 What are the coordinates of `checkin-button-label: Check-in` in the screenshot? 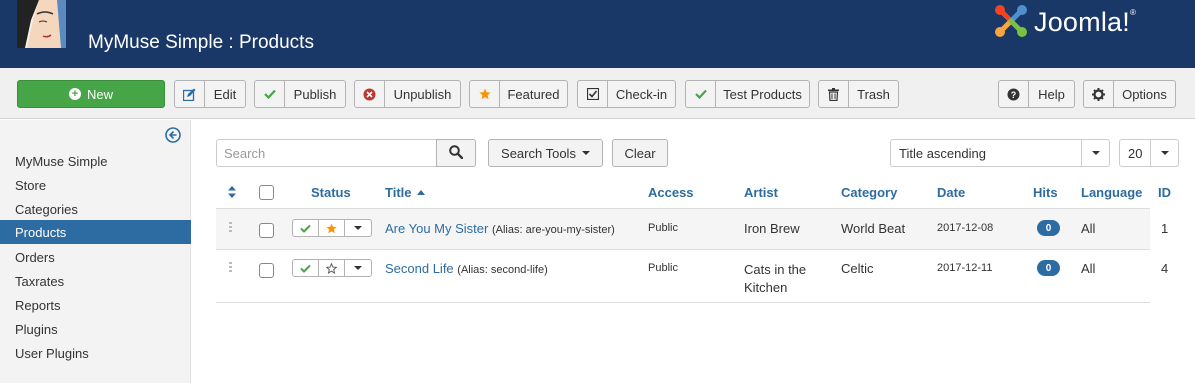 It's located at (641, 94).